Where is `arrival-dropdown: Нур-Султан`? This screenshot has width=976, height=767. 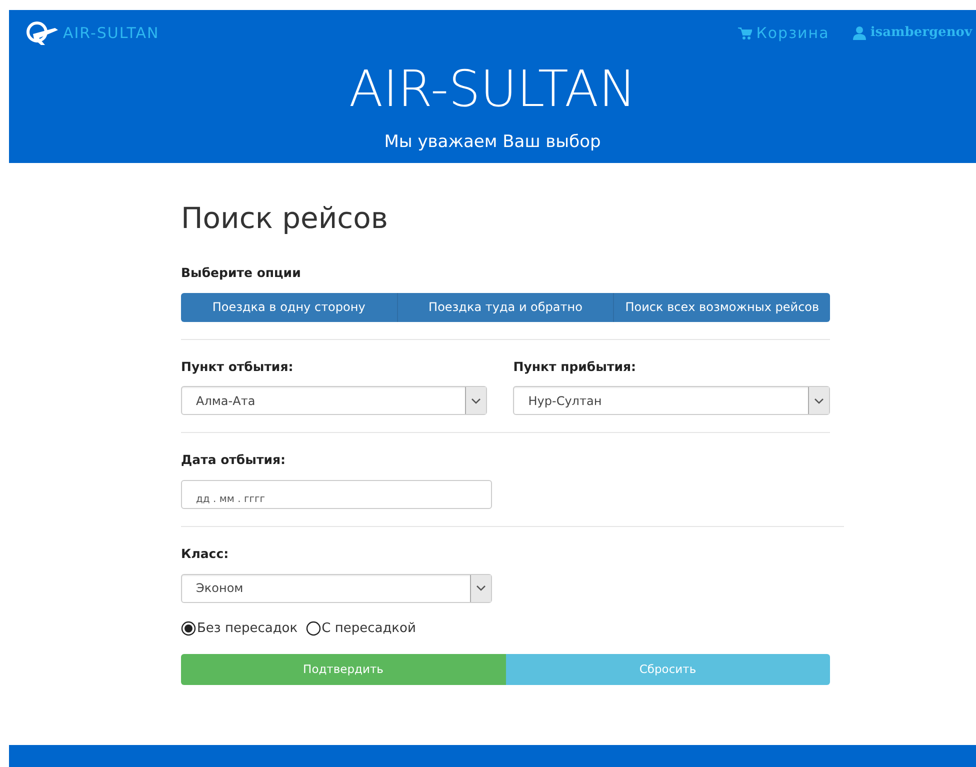 arrival-dropdown: Нур-Султан is located at coordinates (671, 401).